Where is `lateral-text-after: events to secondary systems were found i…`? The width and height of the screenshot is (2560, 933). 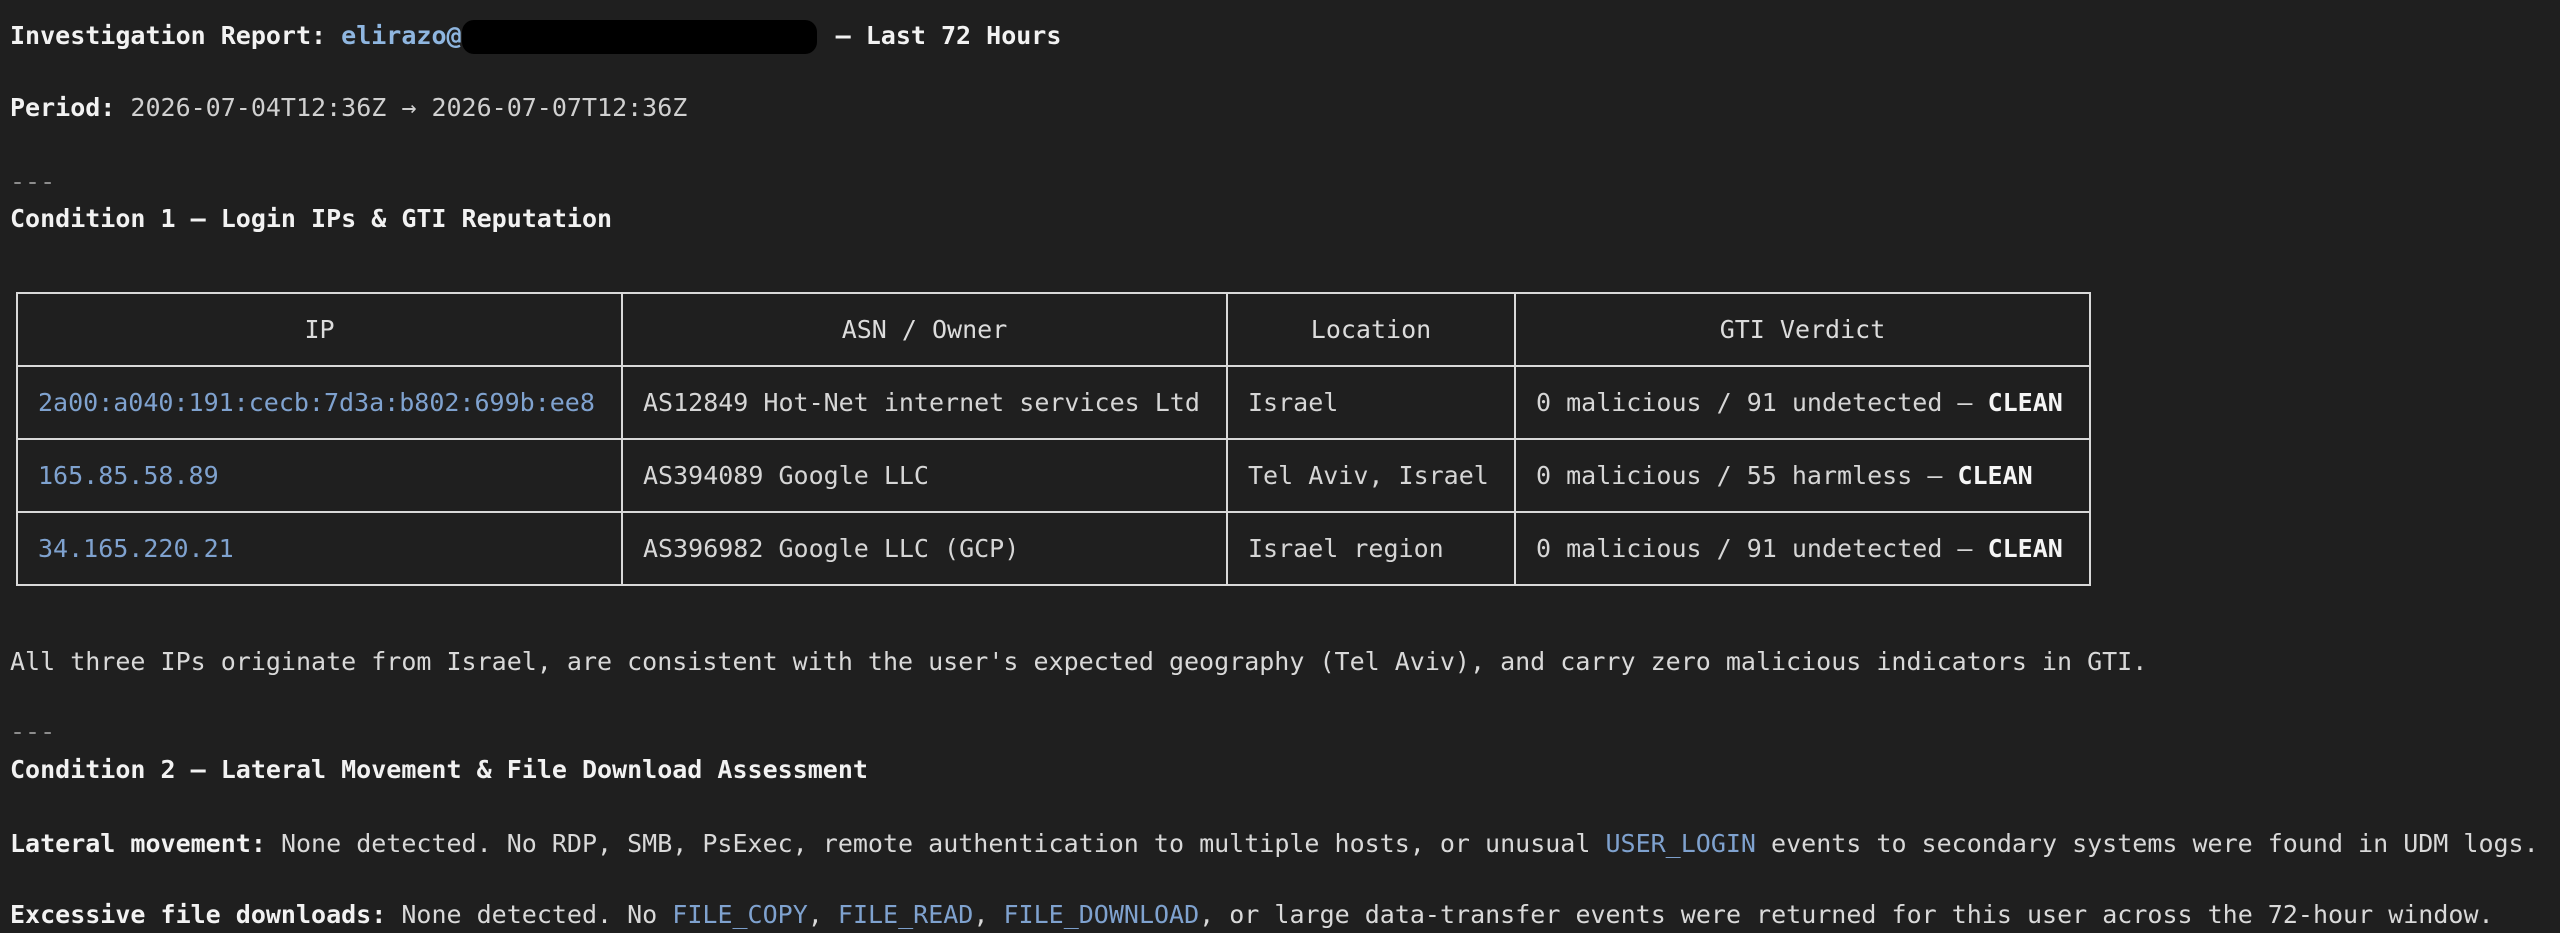 lateral-text-after: events to secondary systems were found i… is located at coordinates (2155, 843).